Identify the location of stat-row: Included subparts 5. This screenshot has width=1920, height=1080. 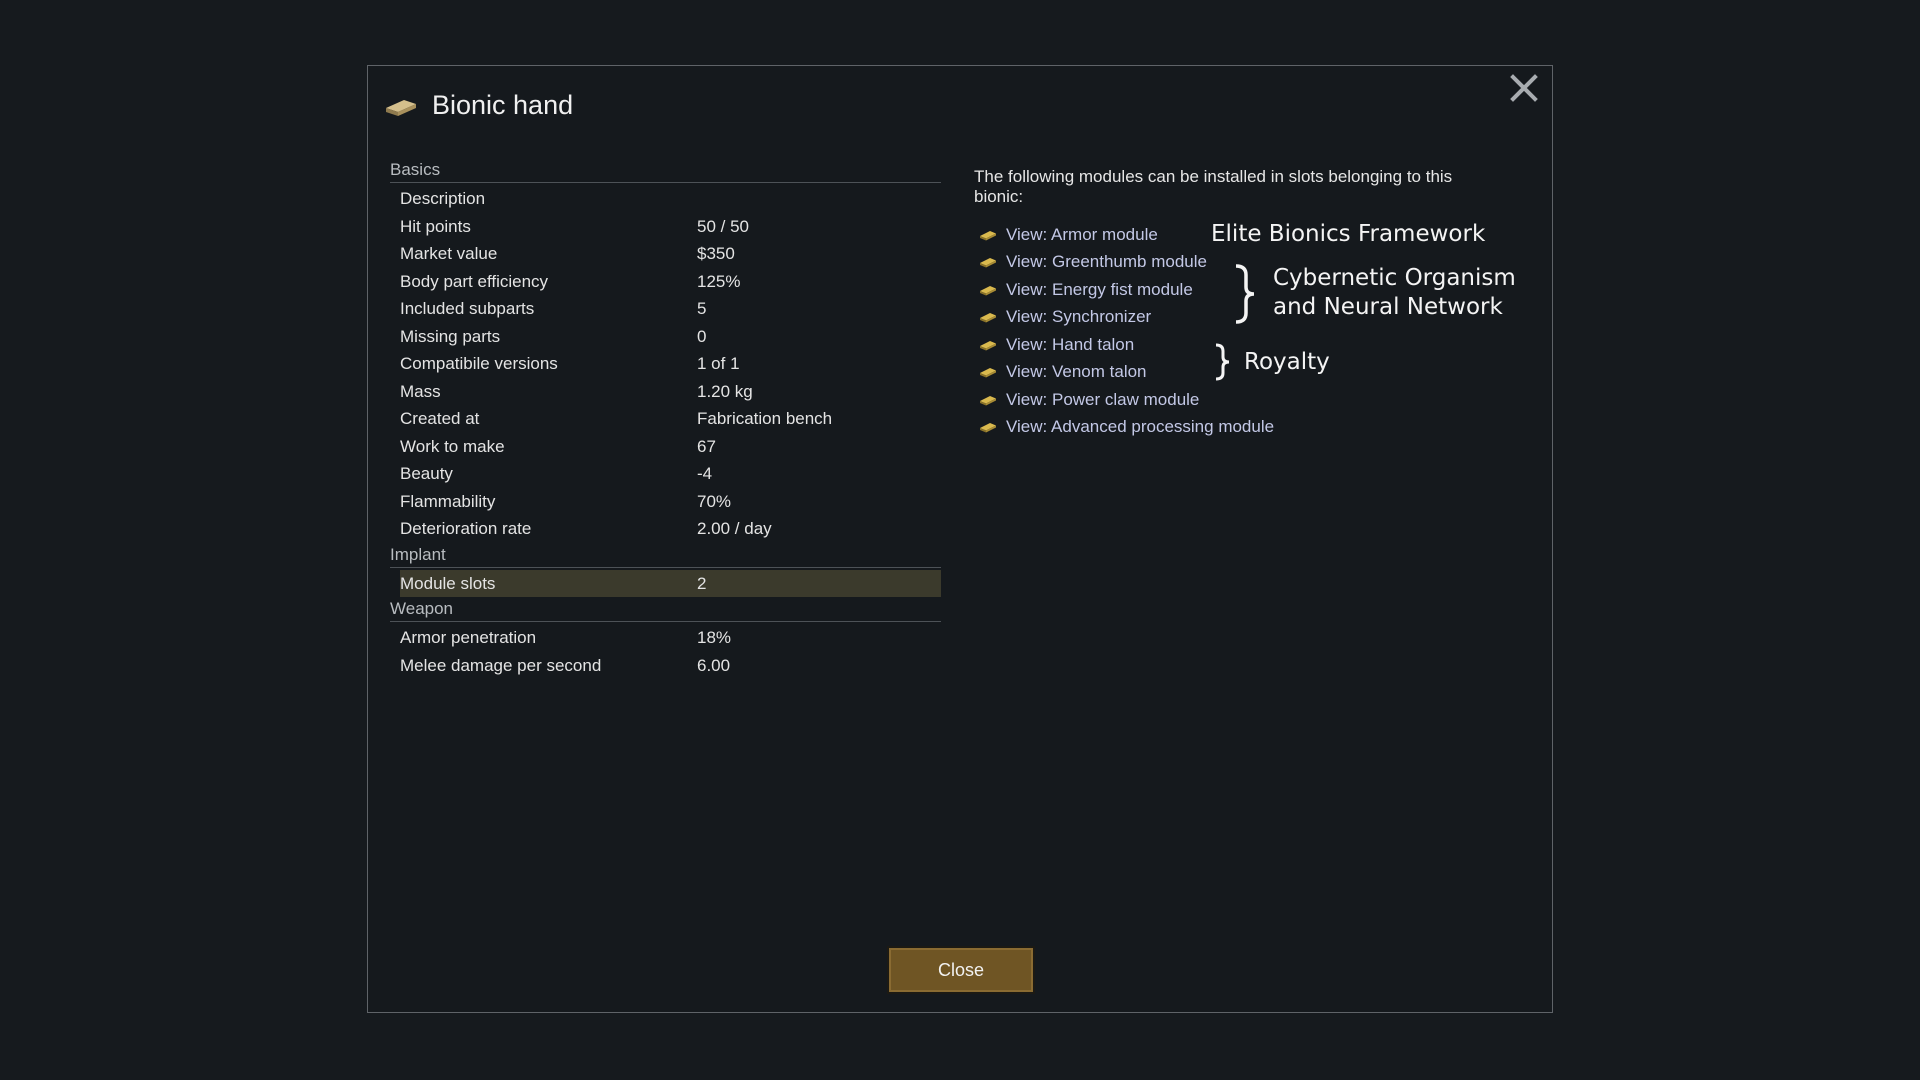
(665, 309).